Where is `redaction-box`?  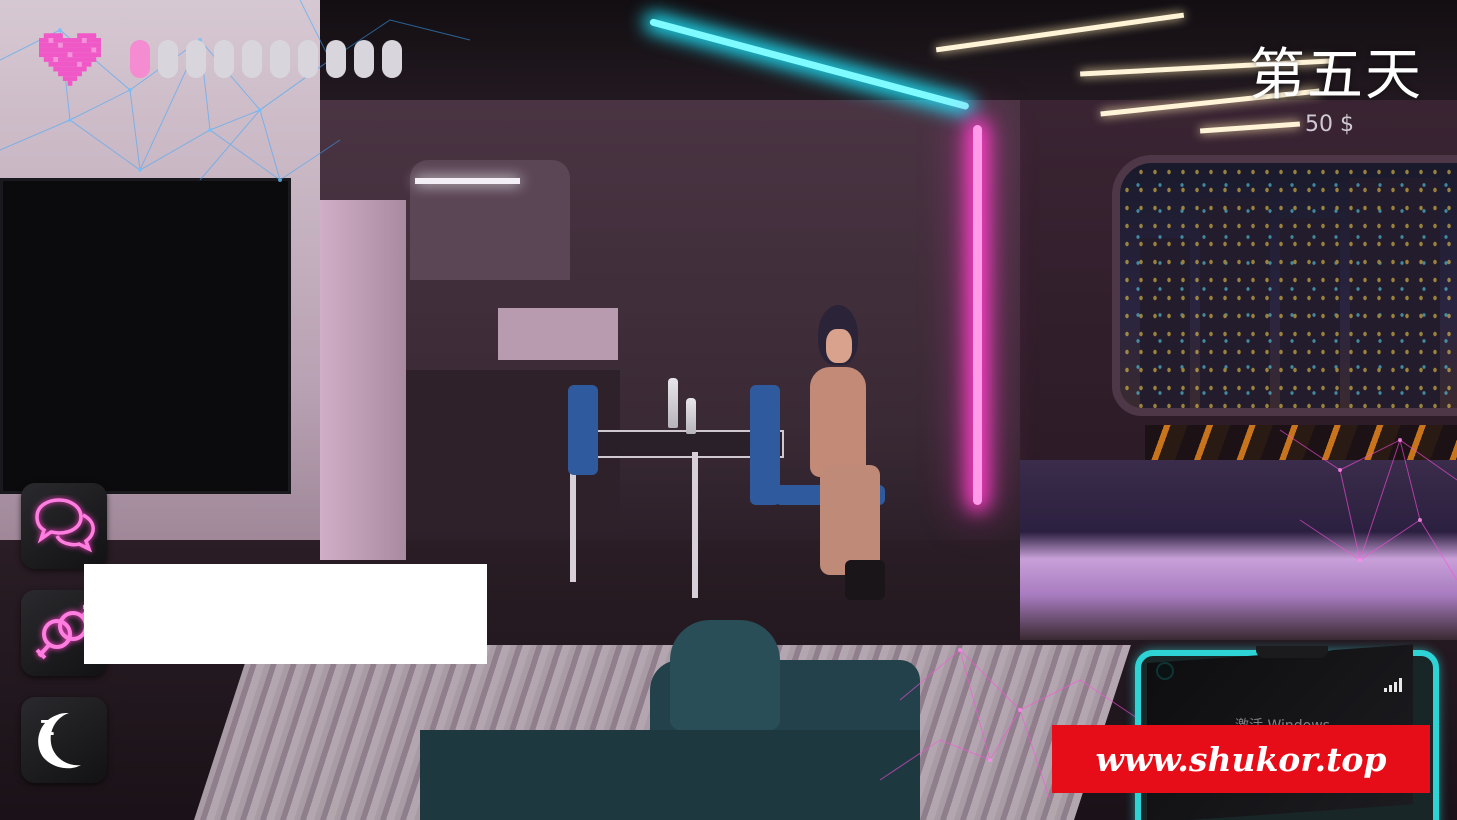 redaction-box is located at coordinates (285, 614).